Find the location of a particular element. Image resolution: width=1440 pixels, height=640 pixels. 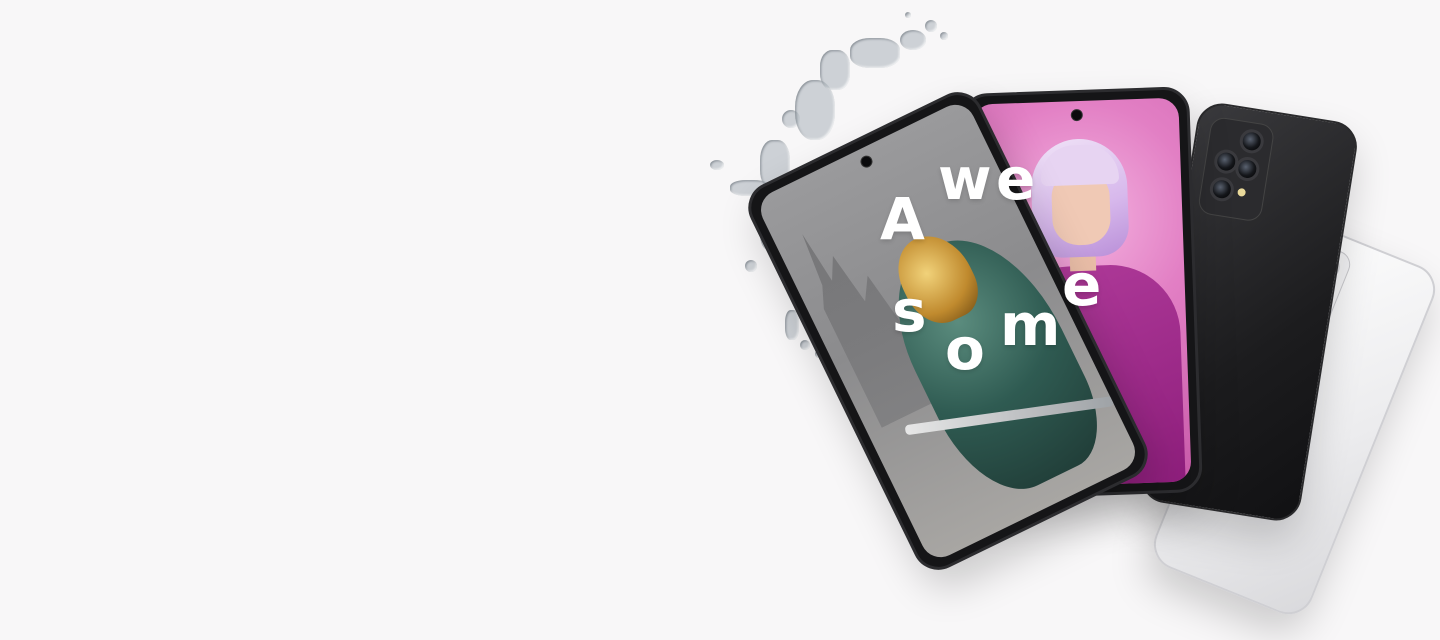

headline-letter: A is located at coordinates (902, 219).